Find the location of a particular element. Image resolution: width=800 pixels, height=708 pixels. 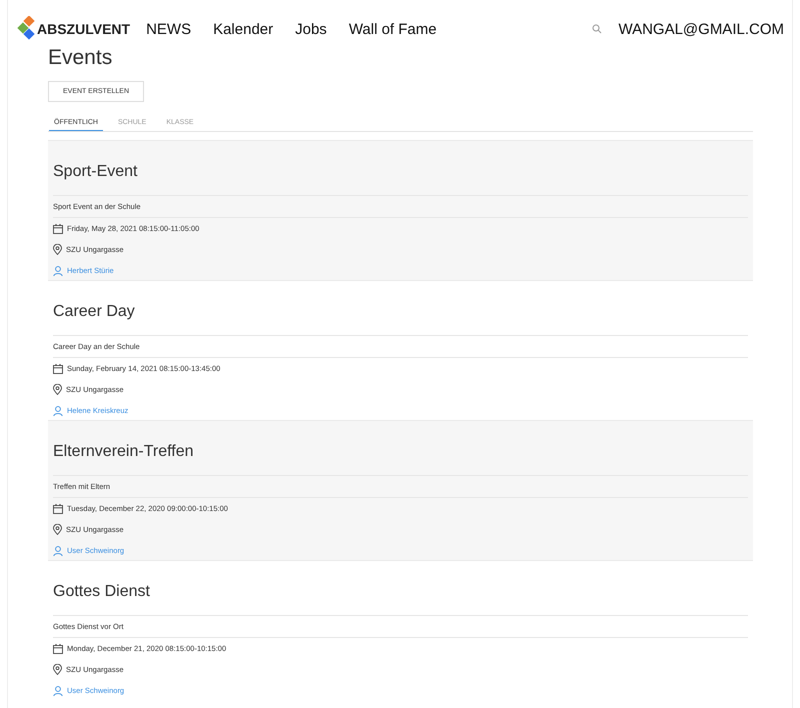

event-title: Gottes Dienst is located at coordinates (102, 592).